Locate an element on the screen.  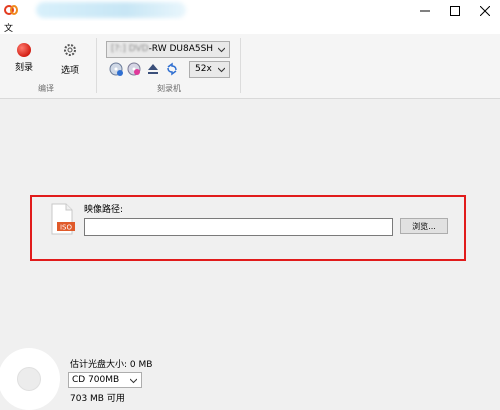
minimize-button is located at coordinates (425, 10).